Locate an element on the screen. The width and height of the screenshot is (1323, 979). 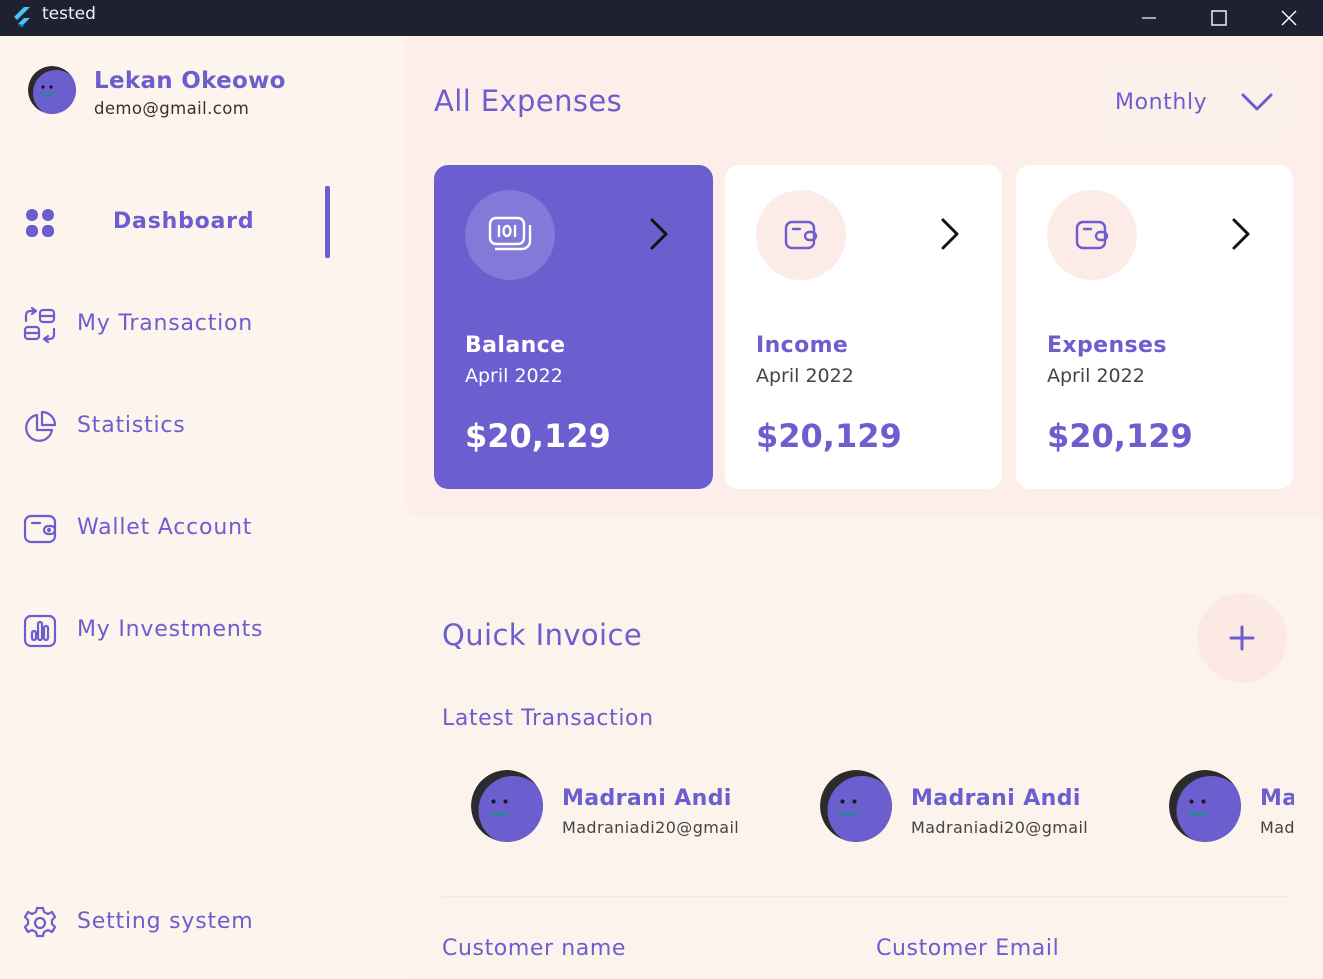
expenses-card: Expenses April 2022 $20,129 is located at coordinates (1154, 327).